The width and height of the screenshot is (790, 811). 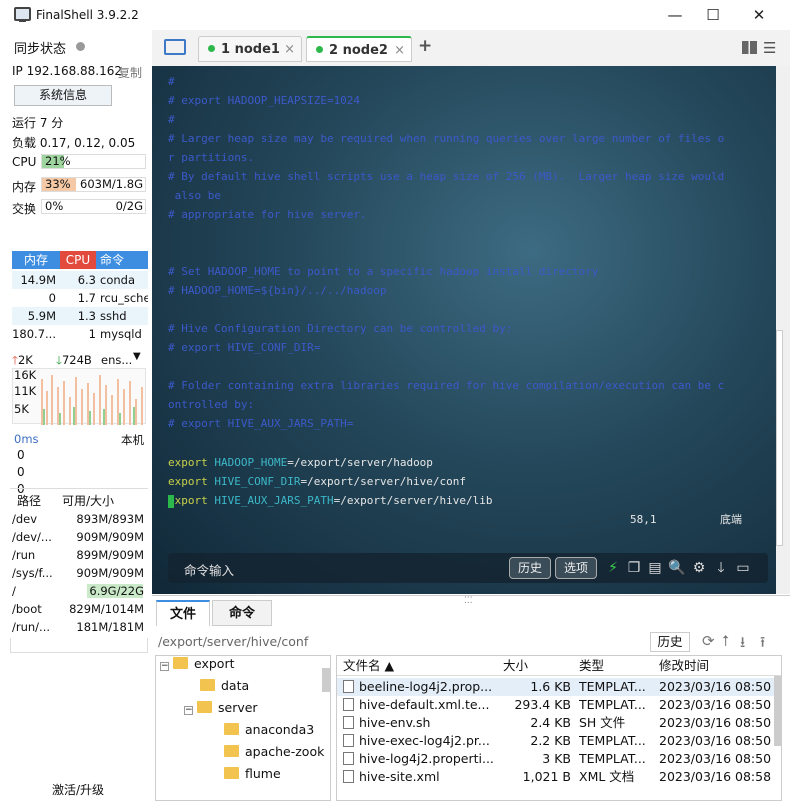 What do you see at coordinates (300, 462) in the screenshot?
I see `terminal-export-line: export HADOOP_HOME=/export/server/hadoop` at bounding box center [300, 462].